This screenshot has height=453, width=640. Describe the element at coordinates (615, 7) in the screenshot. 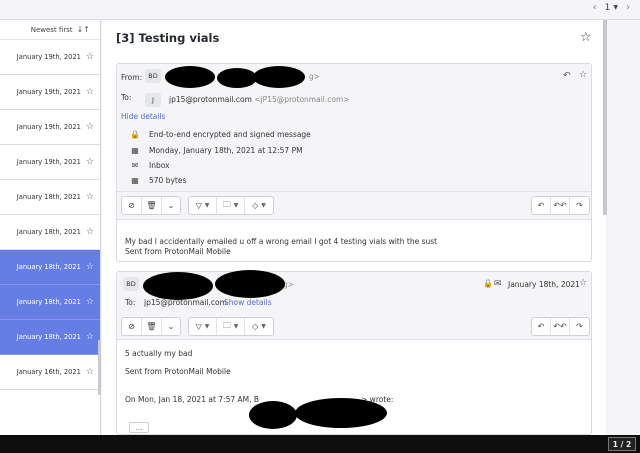

I see `chevron-down-icon: ▼` at that location.